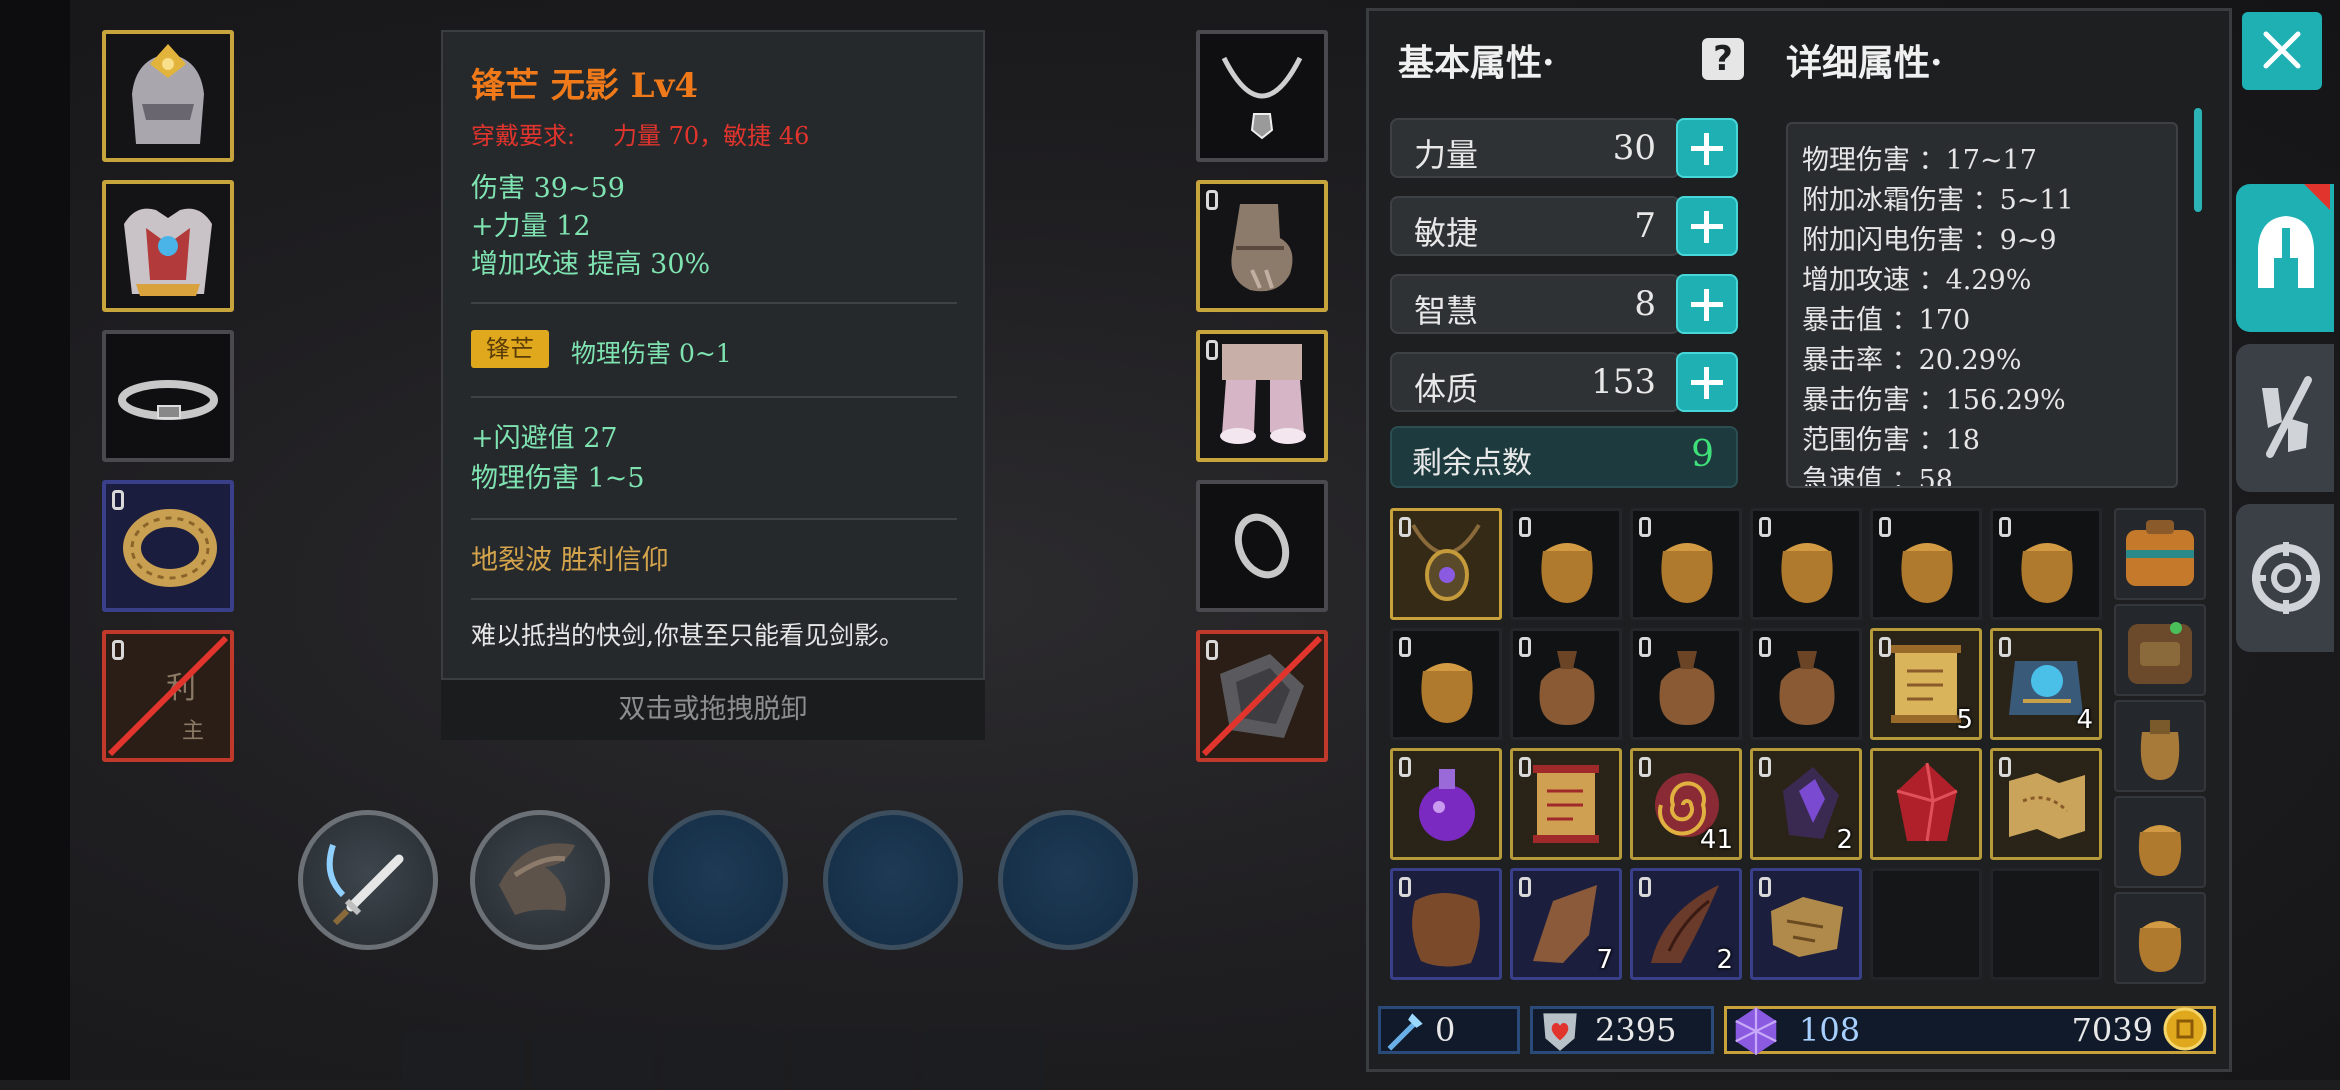 This screenshot has width=2340, height=1090. I want to click on heart-shield-icon, so click(1560, 1032).